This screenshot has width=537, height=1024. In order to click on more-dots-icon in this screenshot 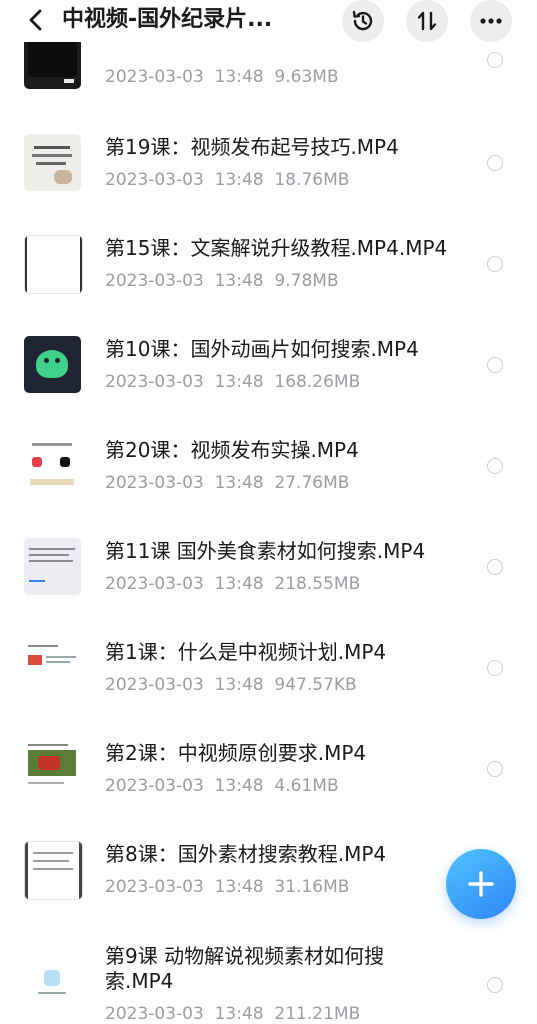, I will do `click(491, 21)`.